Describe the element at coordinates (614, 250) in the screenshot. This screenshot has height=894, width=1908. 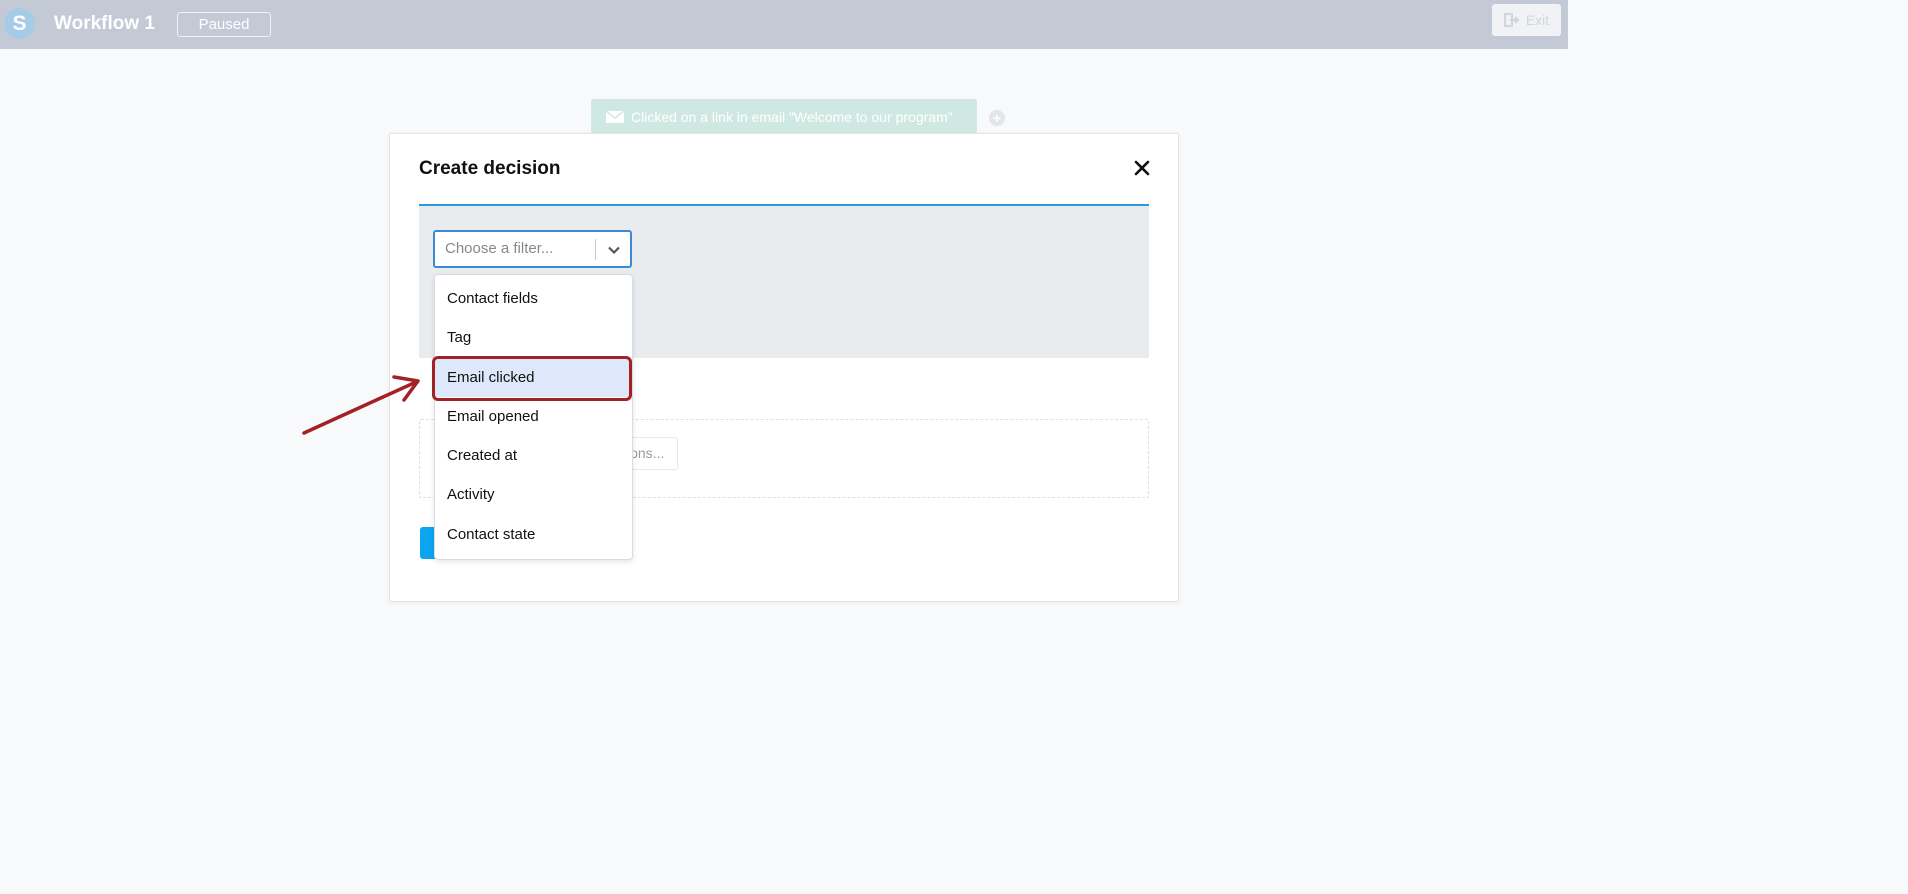
I see `chevron-down-icon` at that location.